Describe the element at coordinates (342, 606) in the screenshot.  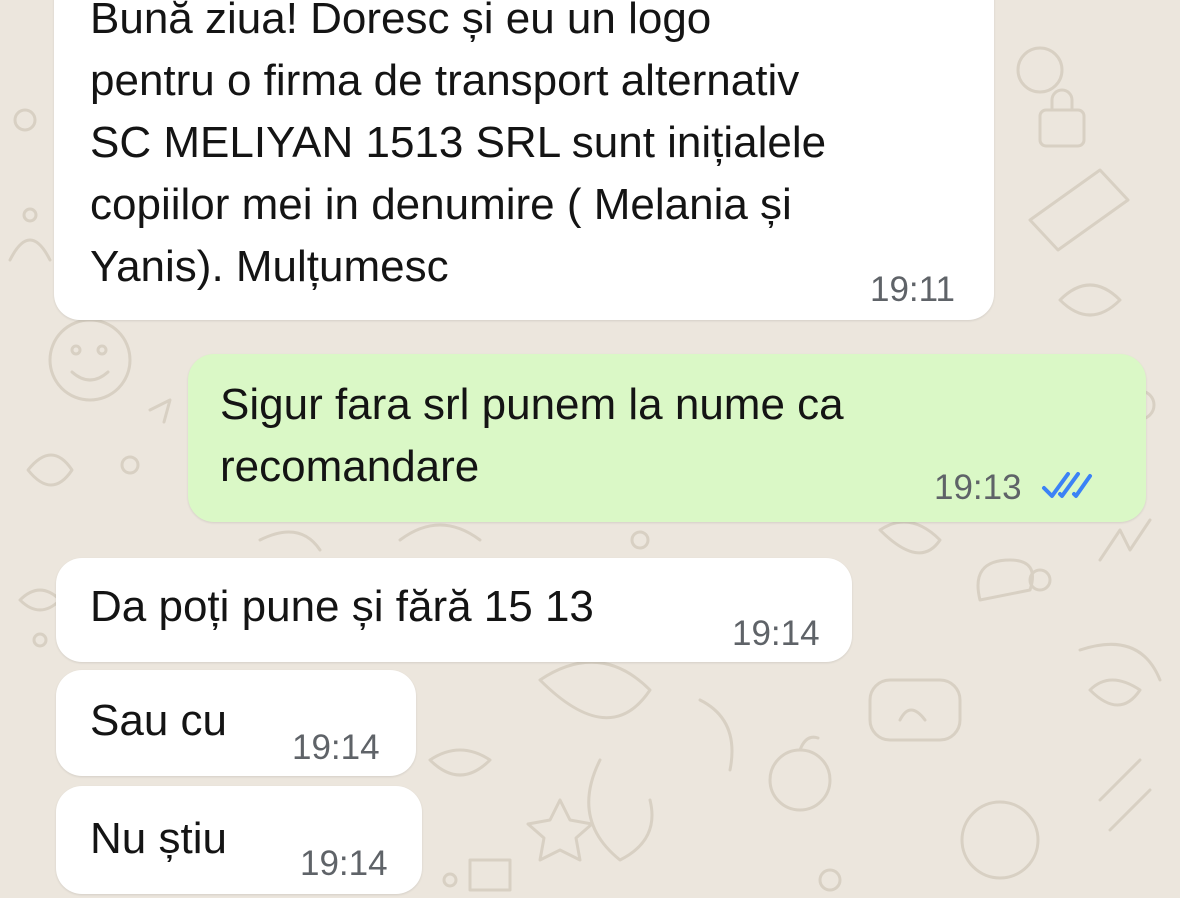
I see `message-text: Da poți pune și fără 15 13` at that location.